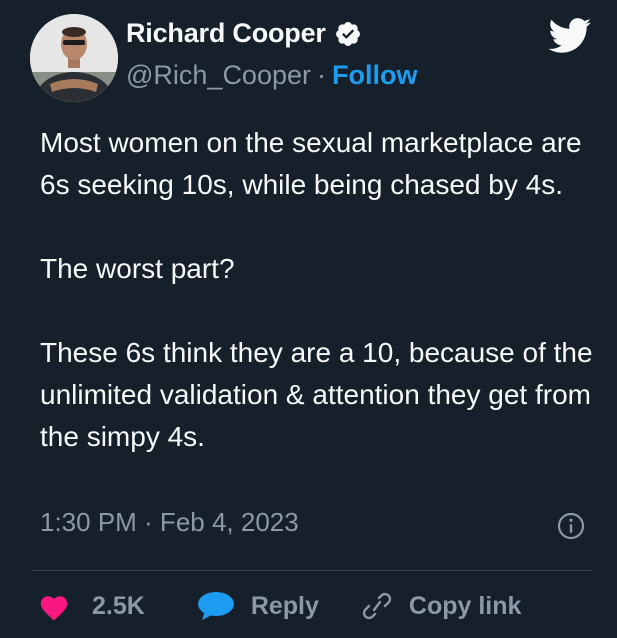  What do you see at coordinates (118, 605) in the screenshot?
I see `like-count: 2.5K` at bounding box center [118, 605].